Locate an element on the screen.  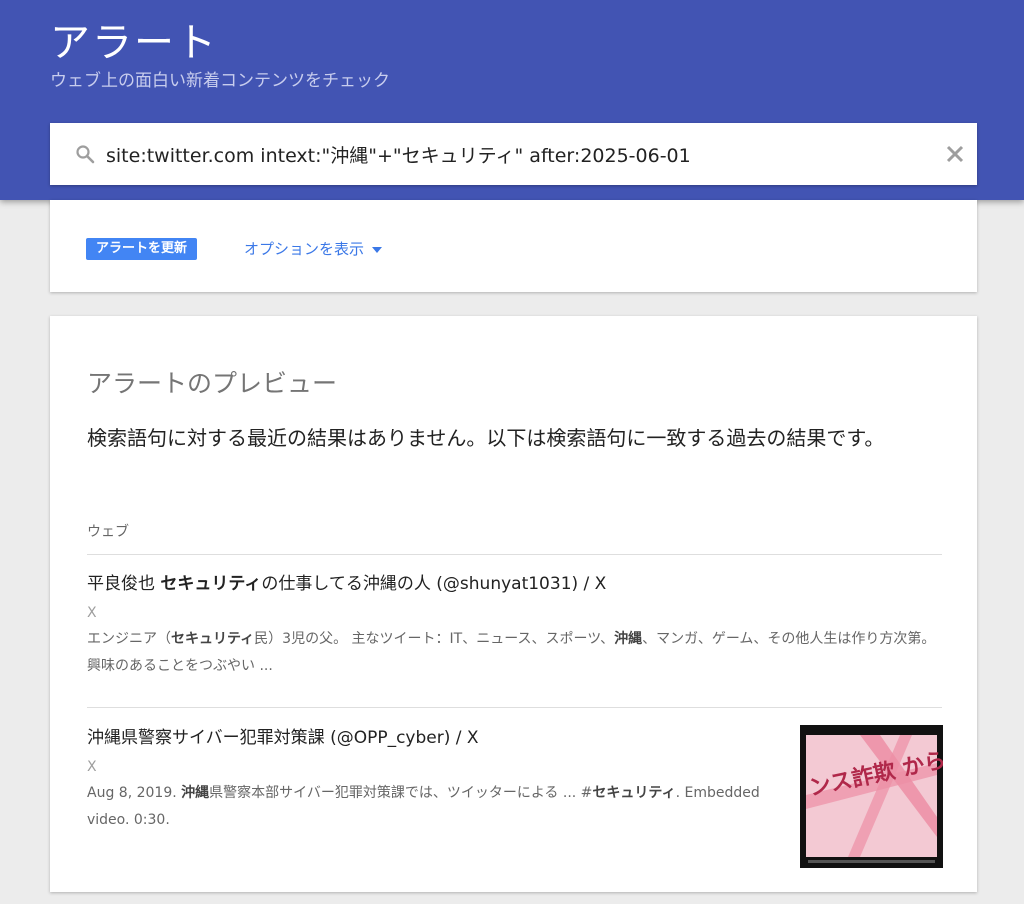
snippet-text: エンジニア（ is located at coordinates (129, 639).